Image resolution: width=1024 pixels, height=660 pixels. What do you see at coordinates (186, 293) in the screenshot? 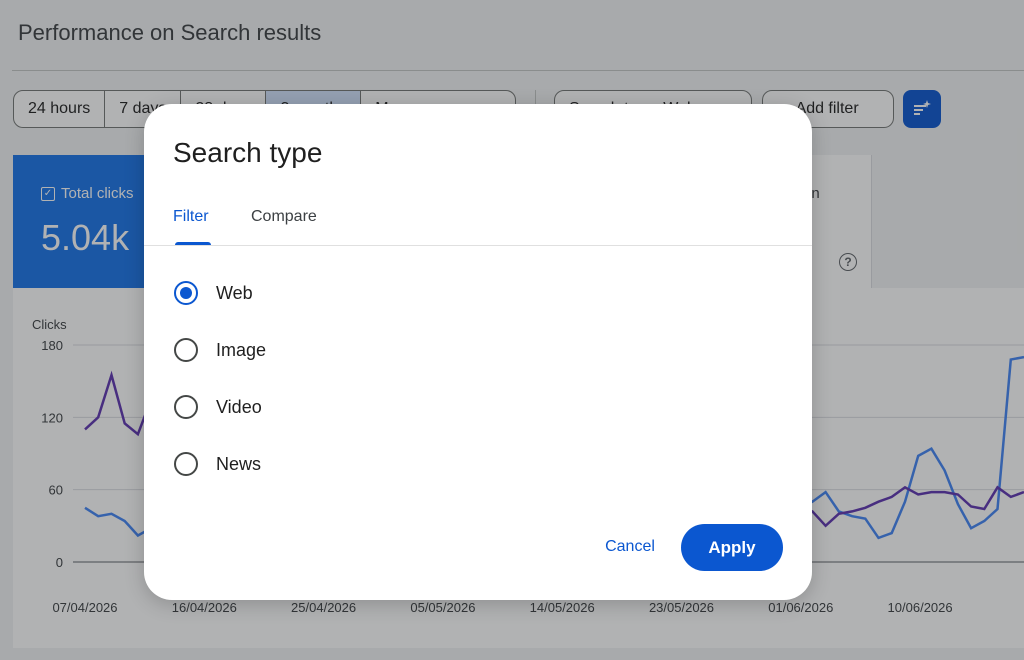
I see `radio-web` at bounding box center [186, 293].